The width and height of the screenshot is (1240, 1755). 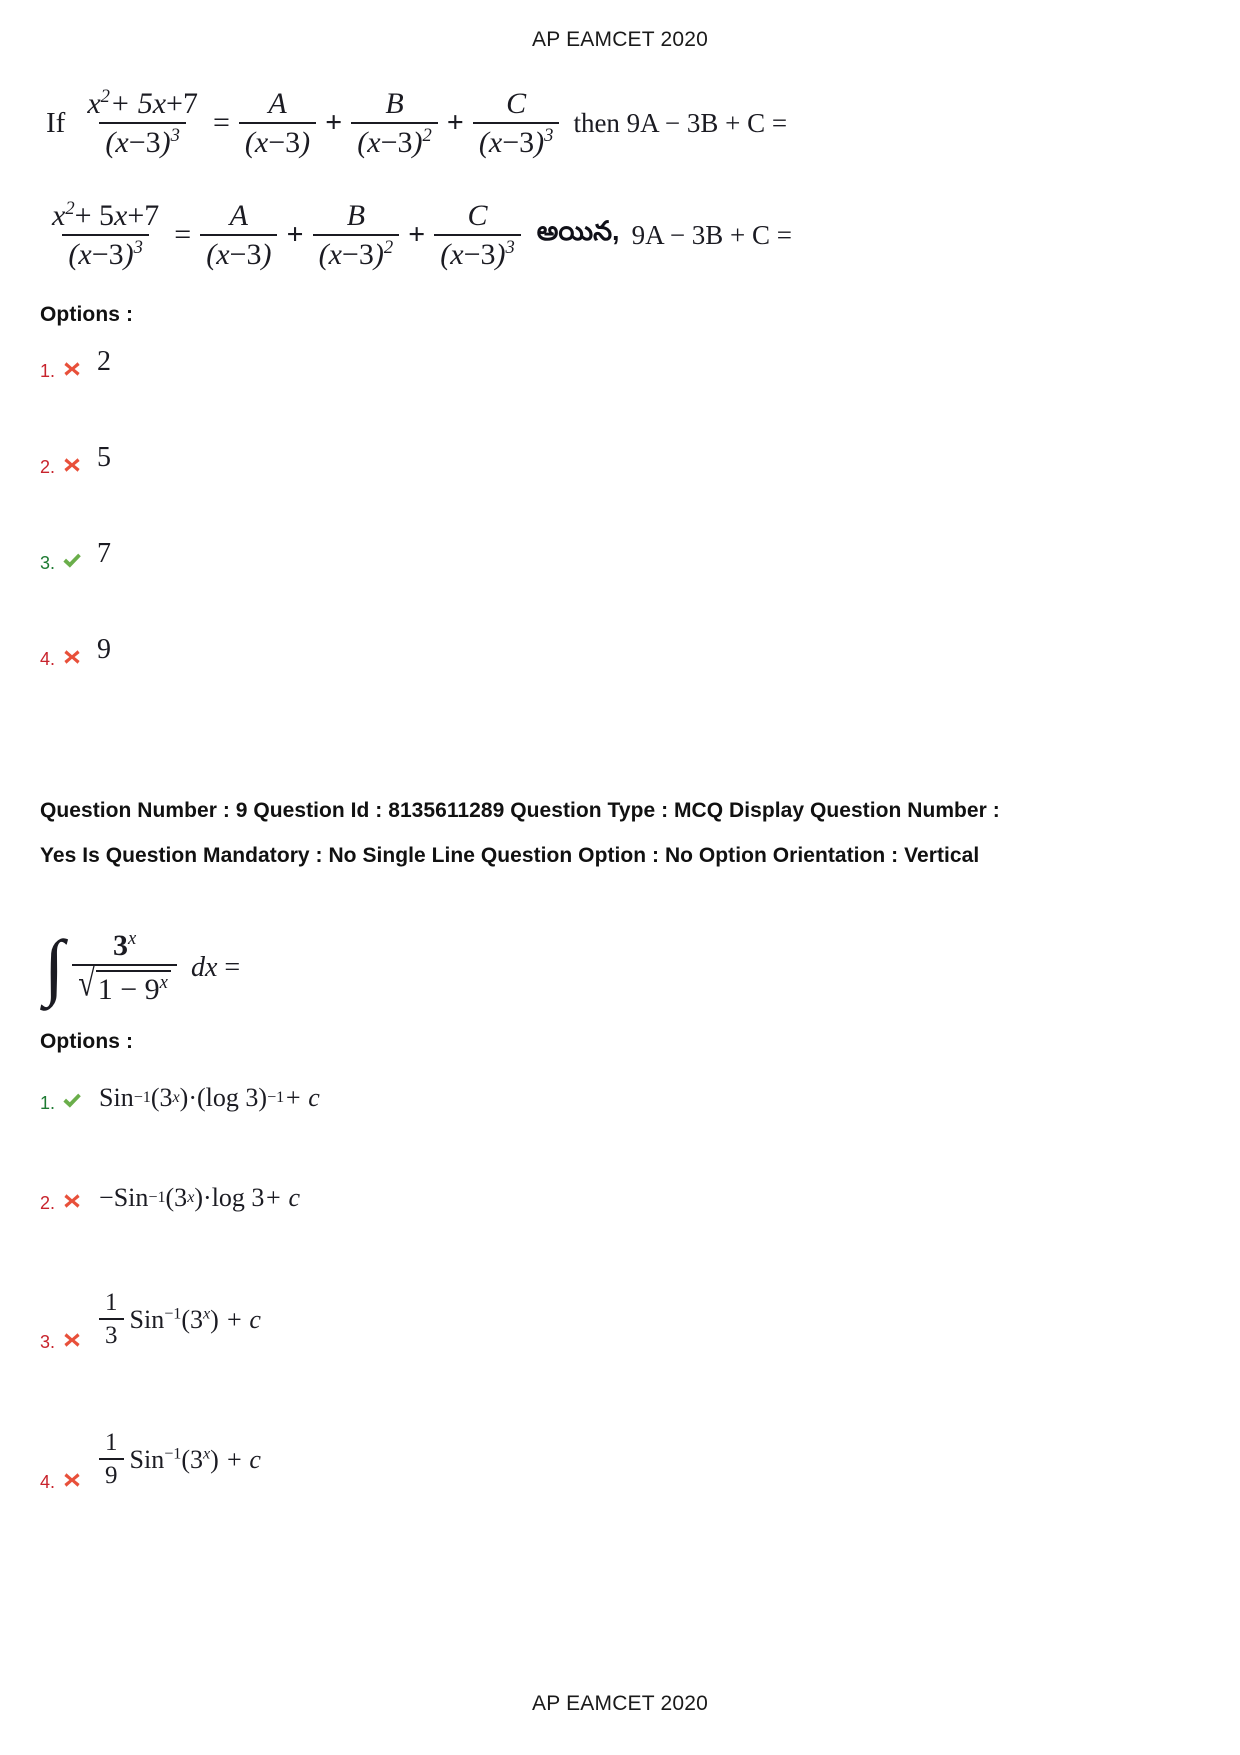 What do you see at coordinates (295, 234) in the screenshot?
I see `plus-sign-3: +` at bounding box center [295, 234].